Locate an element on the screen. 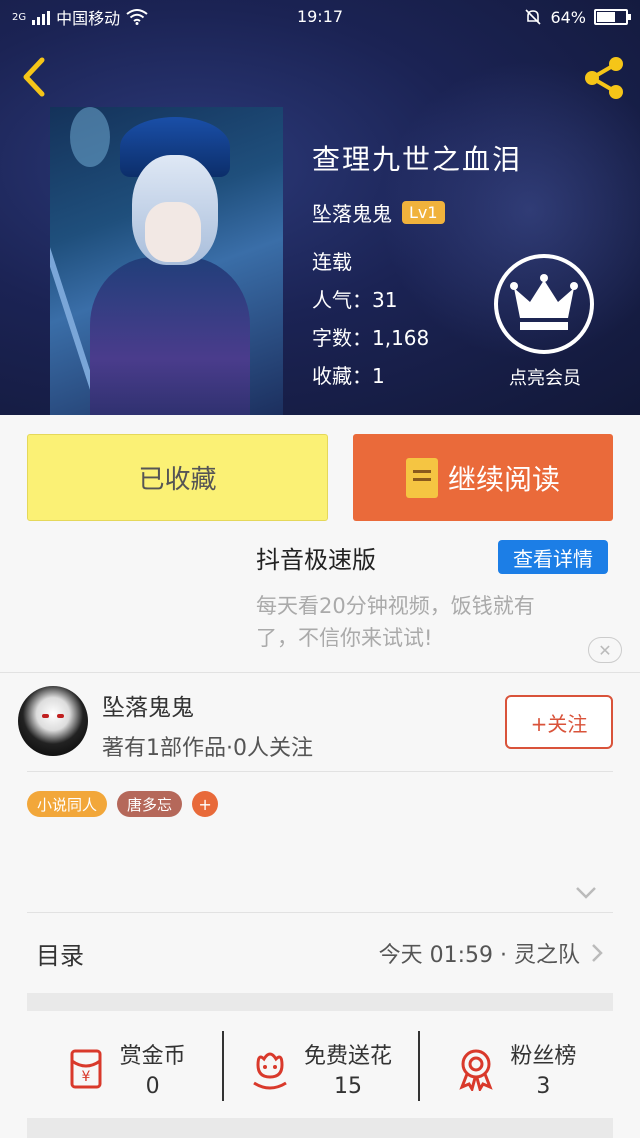 The height and width of the screenshot is (1138, 640). share-icon is located at coordinates (604, 78).